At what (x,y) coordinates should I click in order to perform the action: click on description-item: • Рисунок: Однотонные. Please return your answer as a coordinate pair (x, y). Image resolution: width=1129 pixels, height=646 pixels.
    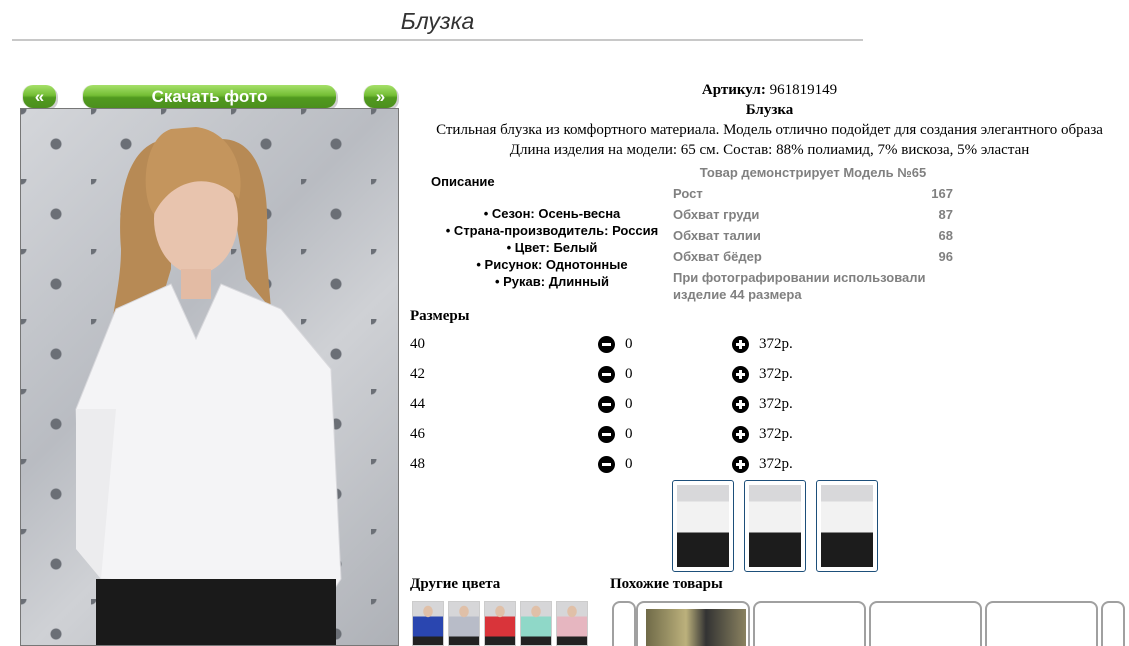
    Looking at the image, I should click on (552, 264).